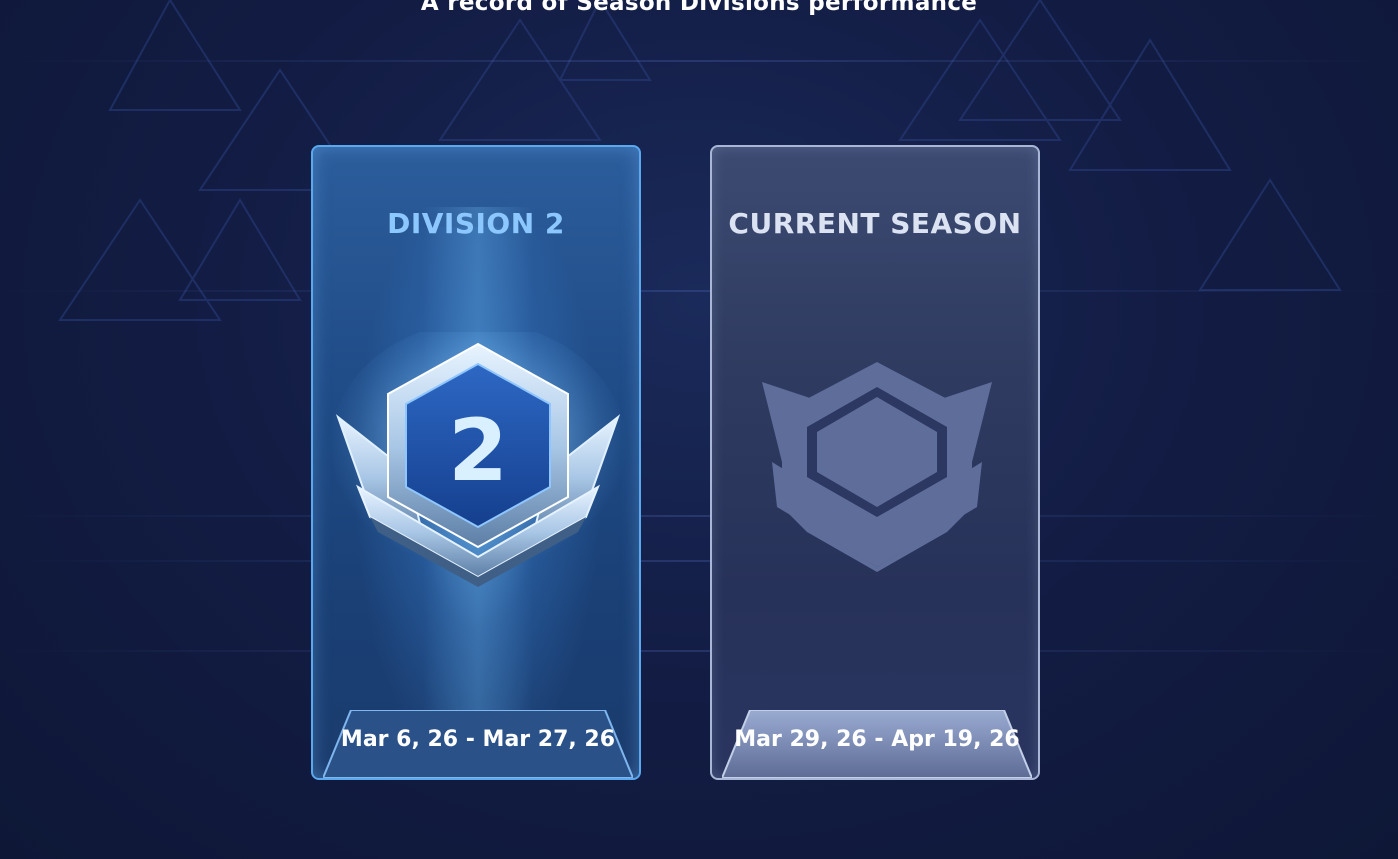 This screenshot has width=1398, height=859. What do you see at coordinates (478, 739) in the screenshot?
I see `date-range: Mar 6, 26 - Mar 27, 26` at bounding box center [478, 739].